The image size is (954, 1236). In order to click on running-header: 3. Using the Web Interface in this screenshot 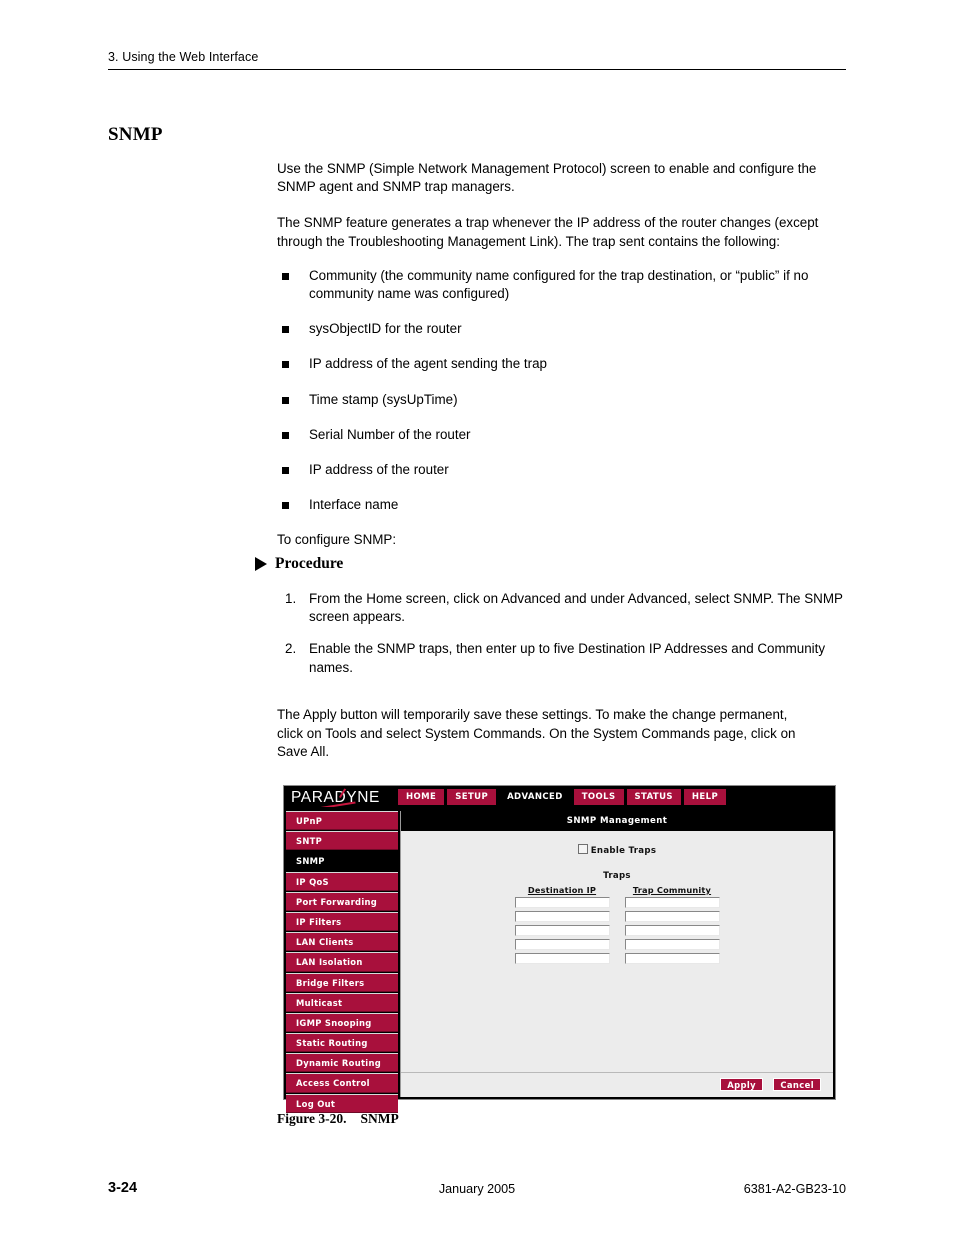, I will do `click(477, 60)`.